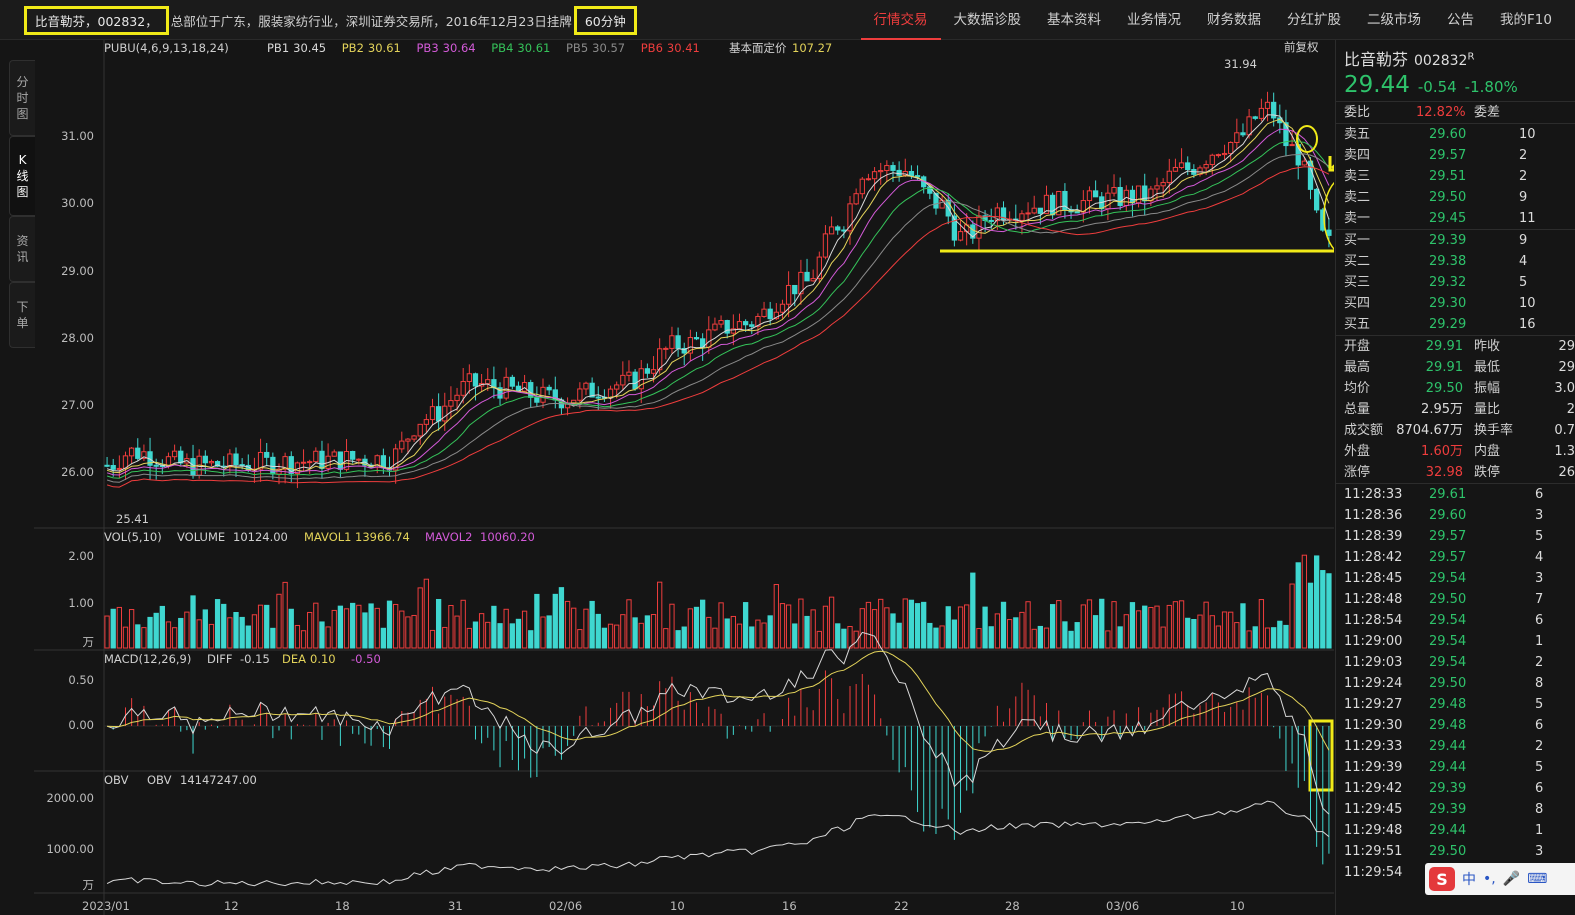  Describe the element at coordinates (1523, 282) in the screenshot. I see `bid-volume: 5` at that location.